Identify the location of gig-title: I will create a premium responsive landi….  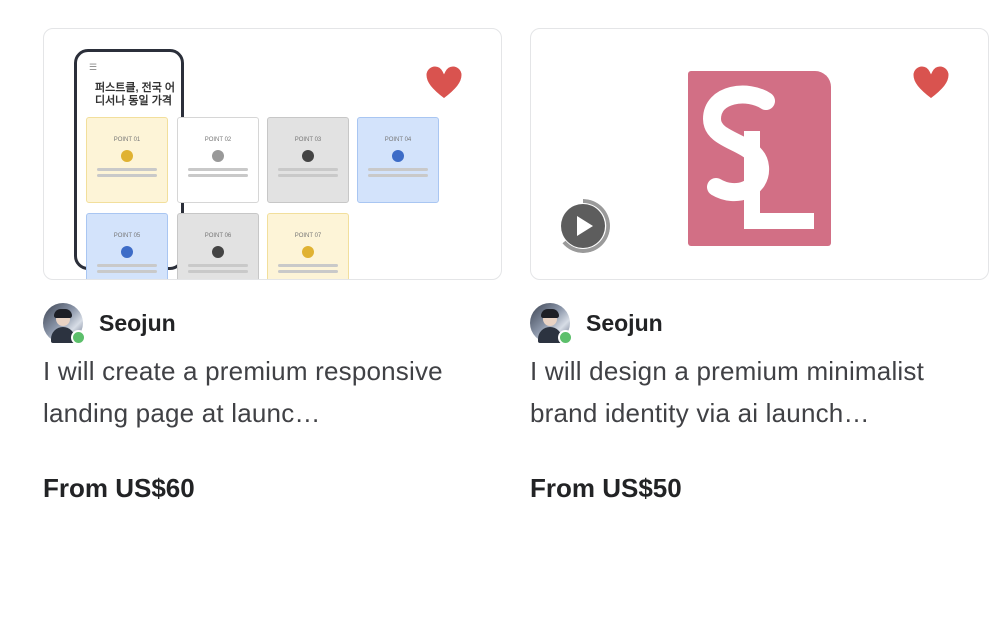
(272, 392).